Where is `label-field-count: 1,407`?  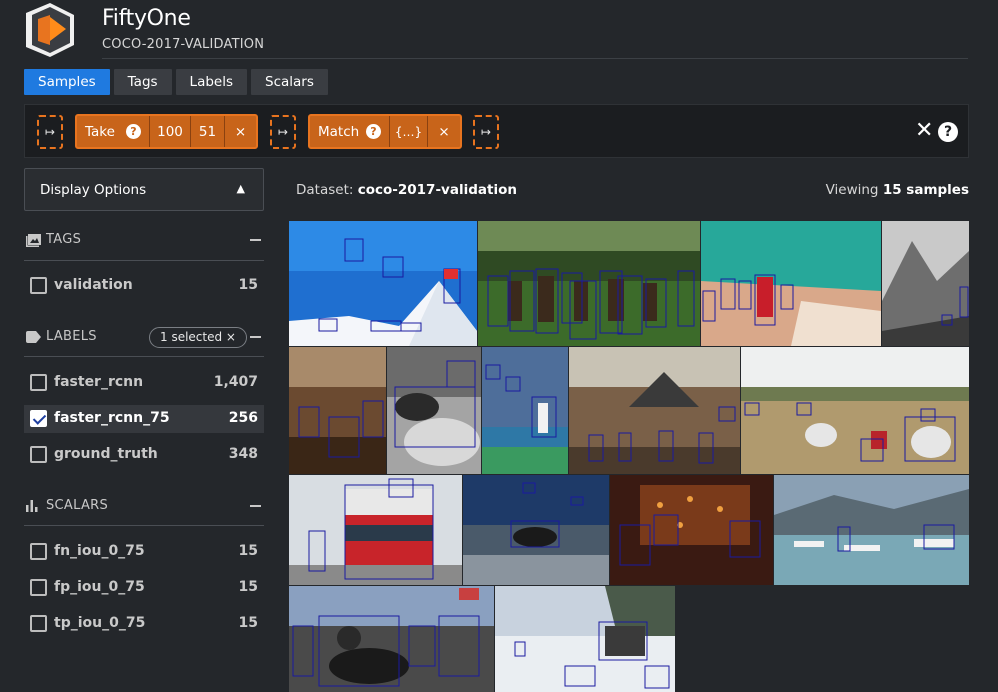 label-field-count: 1,407 is located at coordinates (235, 382).